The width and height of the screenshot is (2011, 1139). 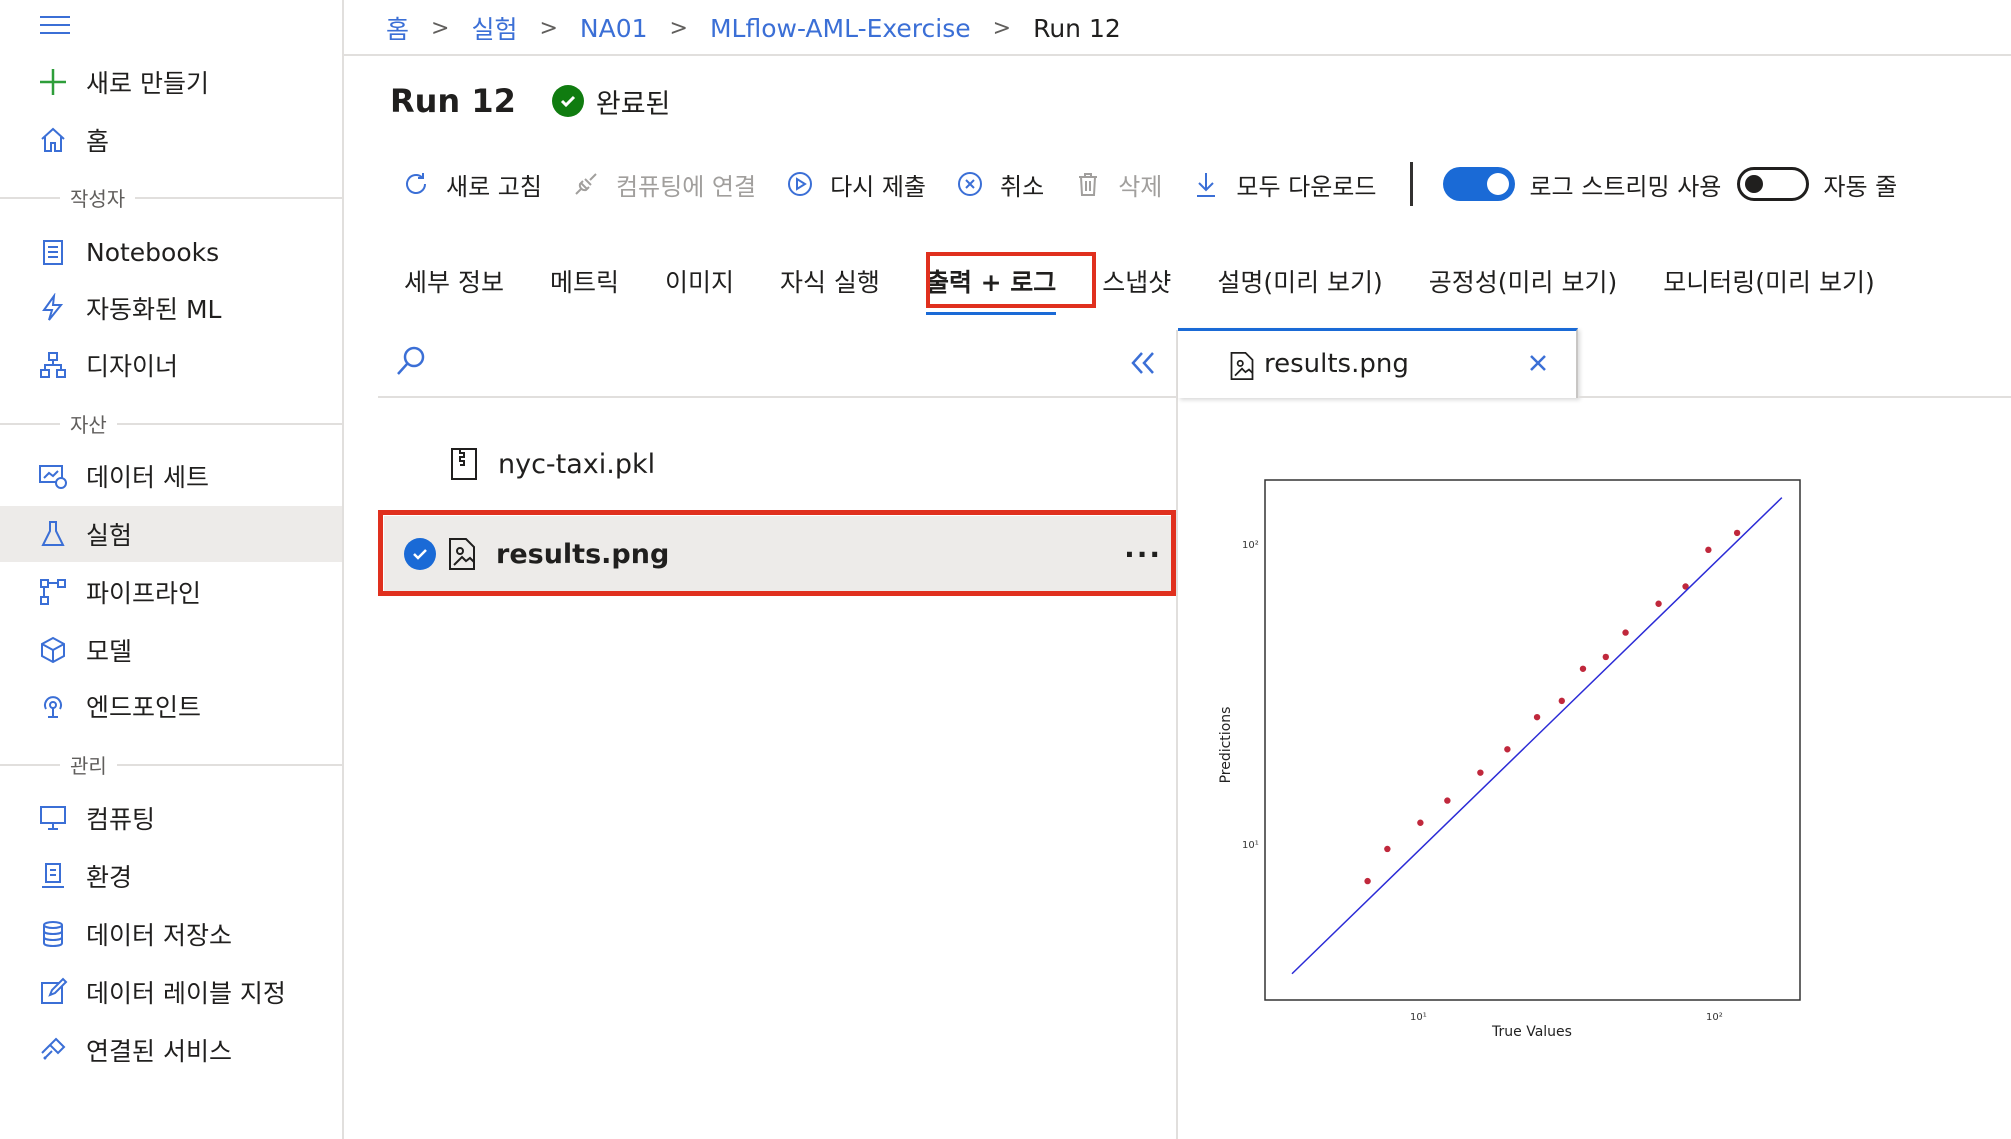 I want to click on sidebar-item-label: 데이터 저장소, so click(x=159, y=935).